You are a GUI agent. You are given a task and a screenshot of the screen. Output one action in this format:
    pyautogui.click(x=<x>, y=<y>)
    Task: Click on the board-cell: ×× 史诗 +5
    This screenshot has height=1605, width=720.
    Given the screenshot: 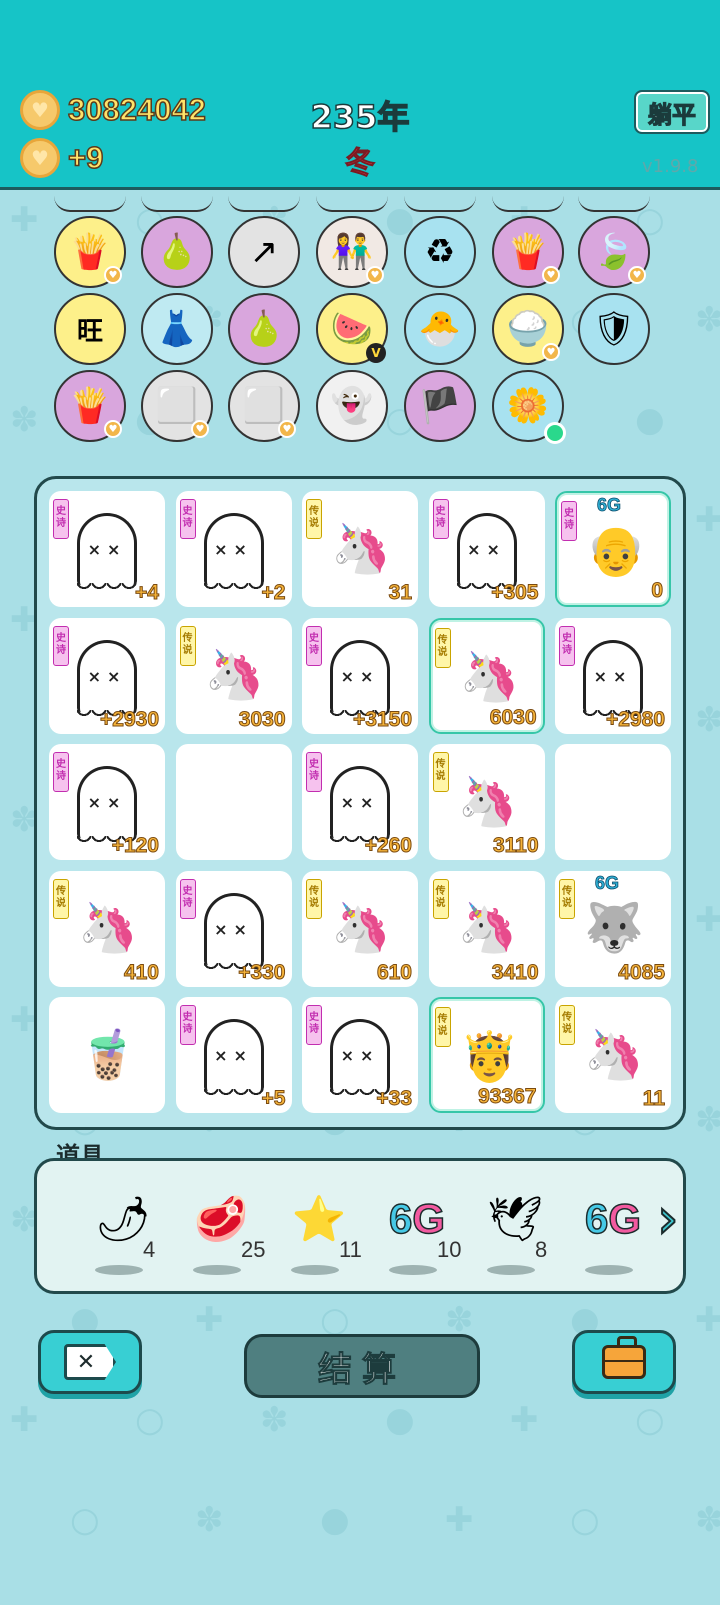 What is the action you would take?
    pyautogui.click(x=233, y=1055)
    